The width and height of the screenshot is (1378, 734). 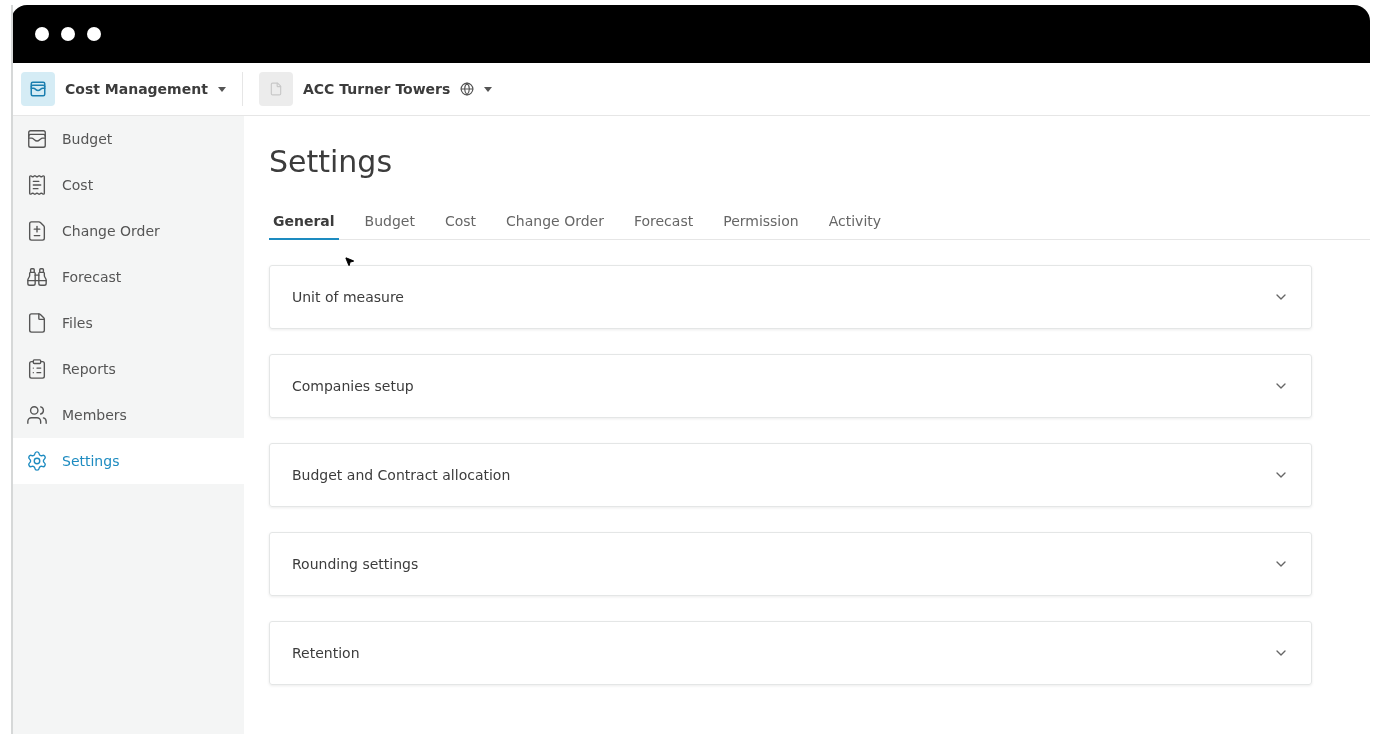 What do you see at coordinates (128, 369) in the screenshot?
I see `sidebar-item: Reports` at bounding box center [128, 369].